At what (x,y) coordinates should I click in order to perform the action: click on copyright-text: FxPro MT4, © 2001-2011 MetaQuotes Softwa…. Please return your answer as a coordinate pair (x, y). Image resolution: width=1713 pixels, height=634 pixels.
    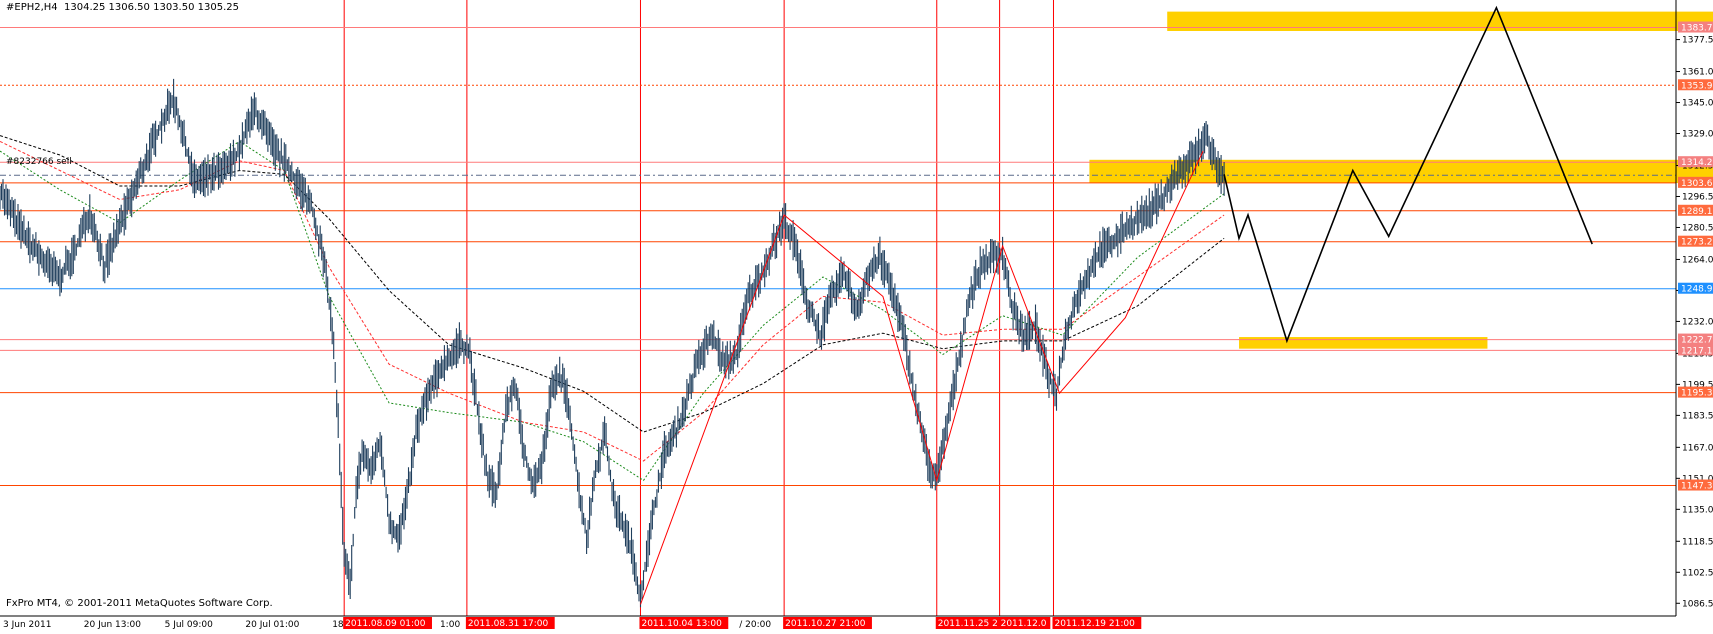
    Looking at the image, I should click on (139, 603).